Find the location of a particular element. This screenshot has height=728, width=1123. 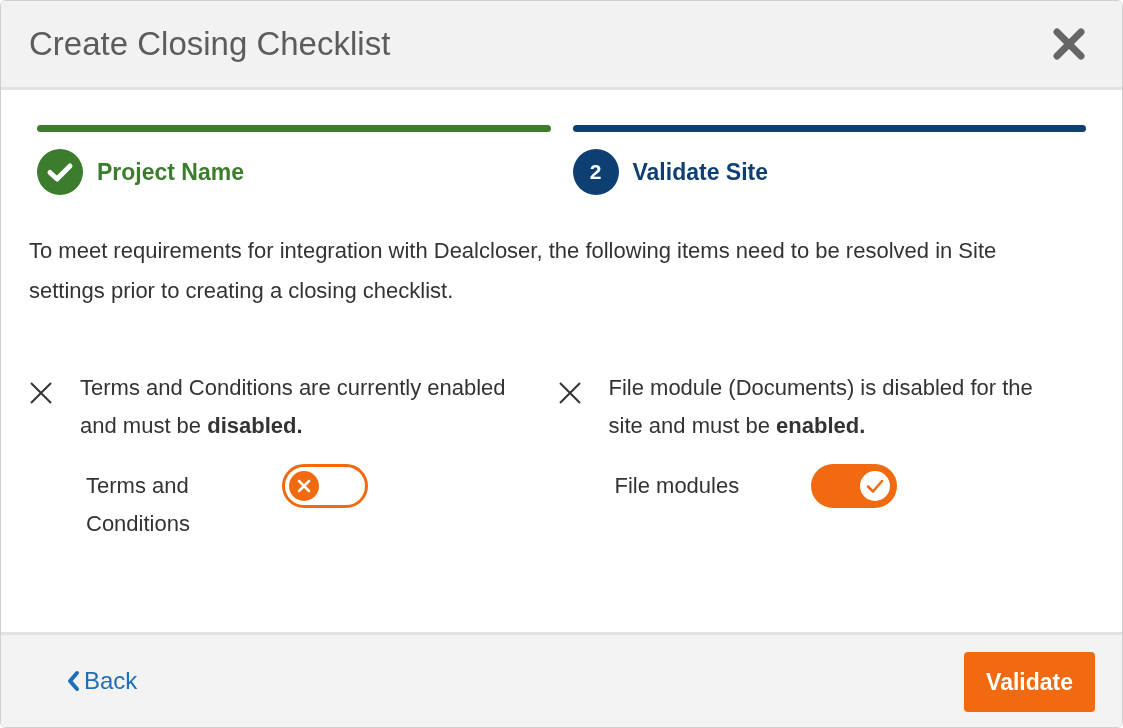

step-label: Project Name is located at coordinates (170, 172).